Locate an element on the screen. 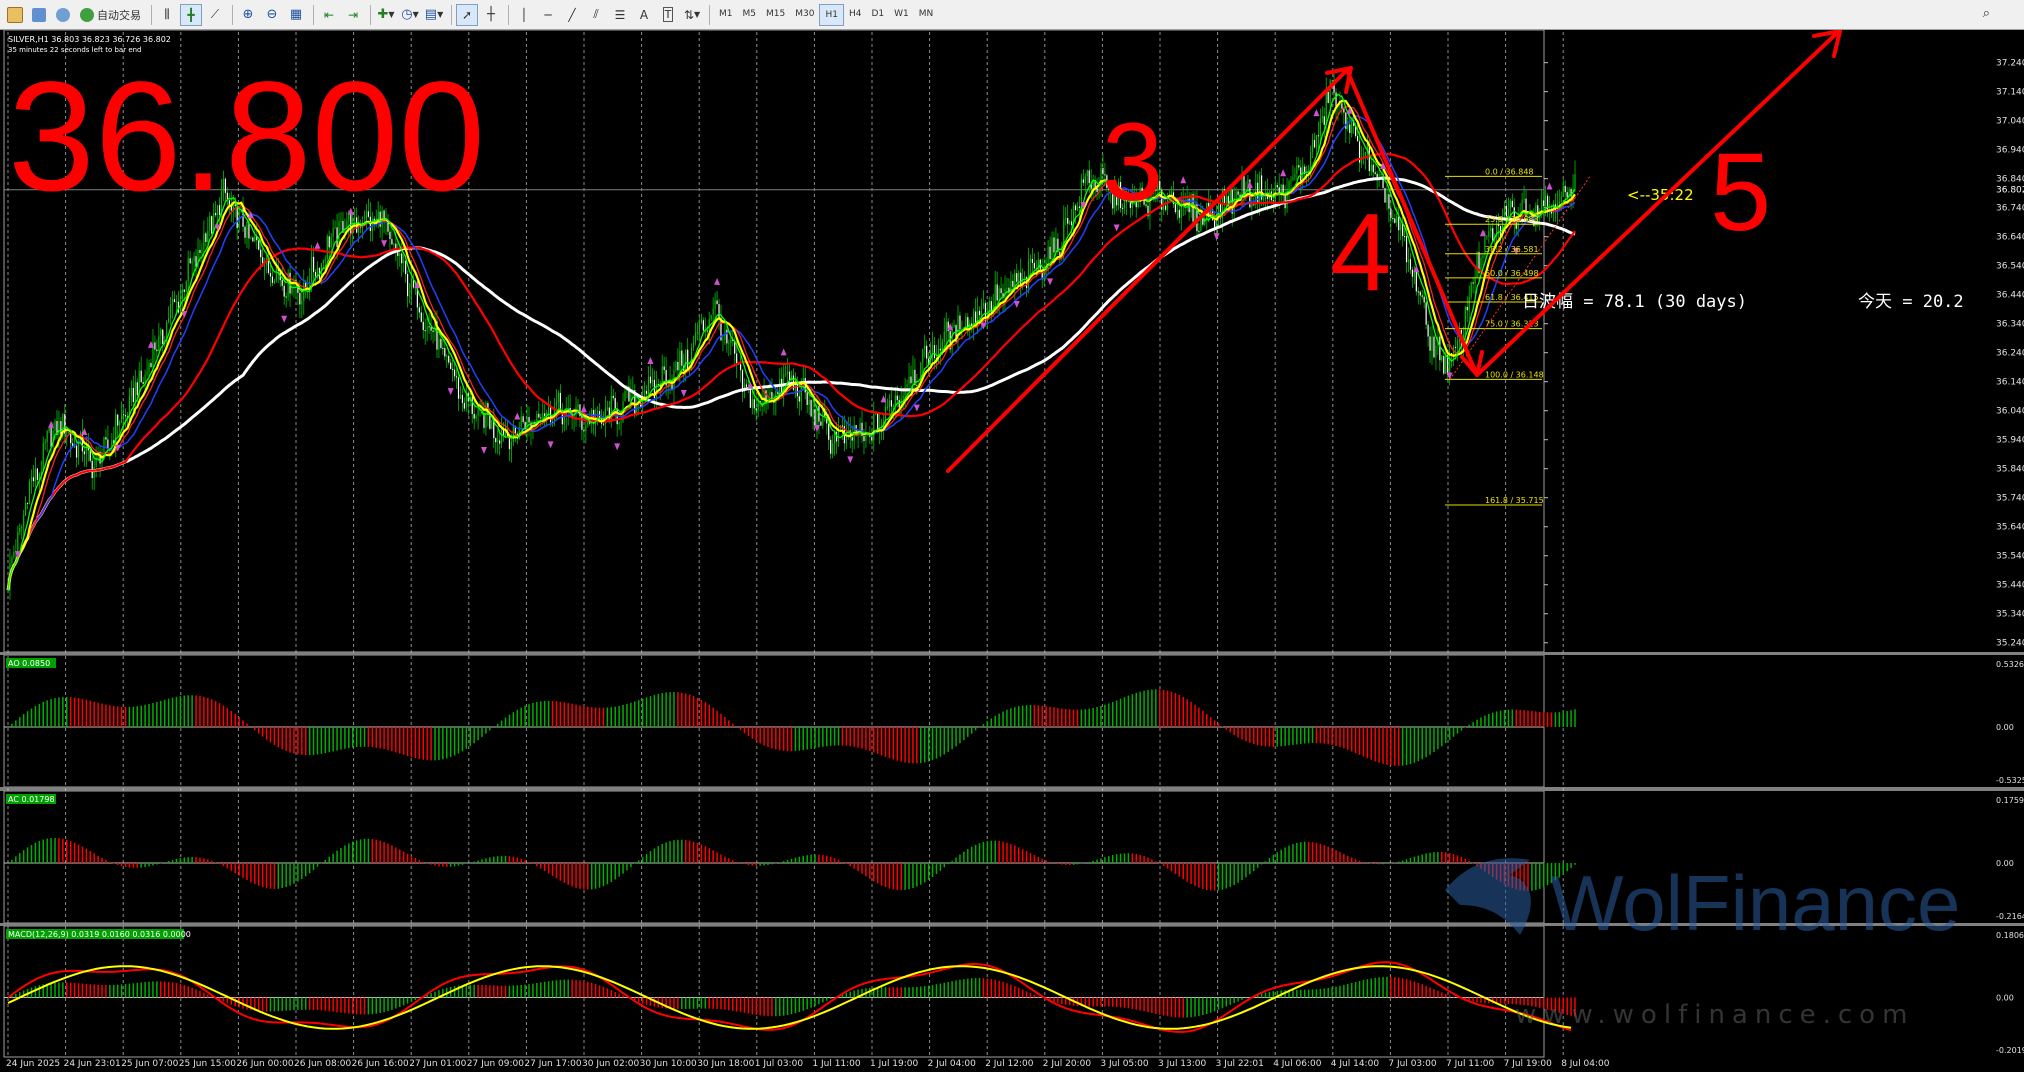  channel-button: ⫽ is located at coordinates (596, 15).